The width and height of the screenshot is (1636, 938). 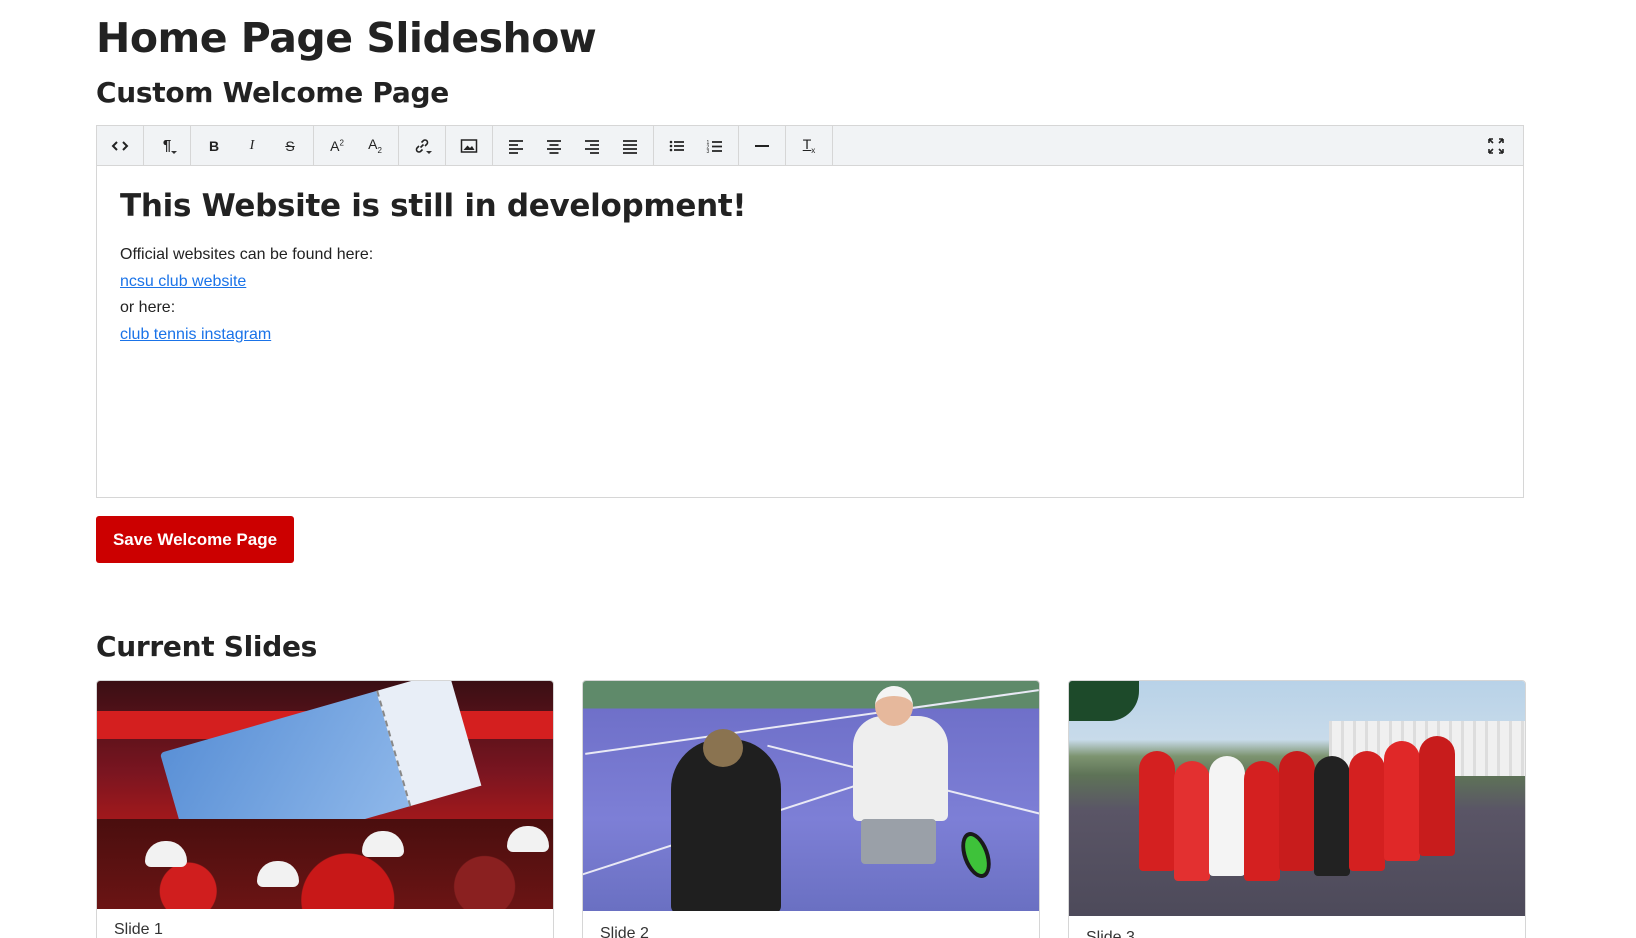 What do you see at coordinates (433, 206) in the screenshot?
I see `editor-heading: This Website is still in development!` at bounding box center [433, 206].